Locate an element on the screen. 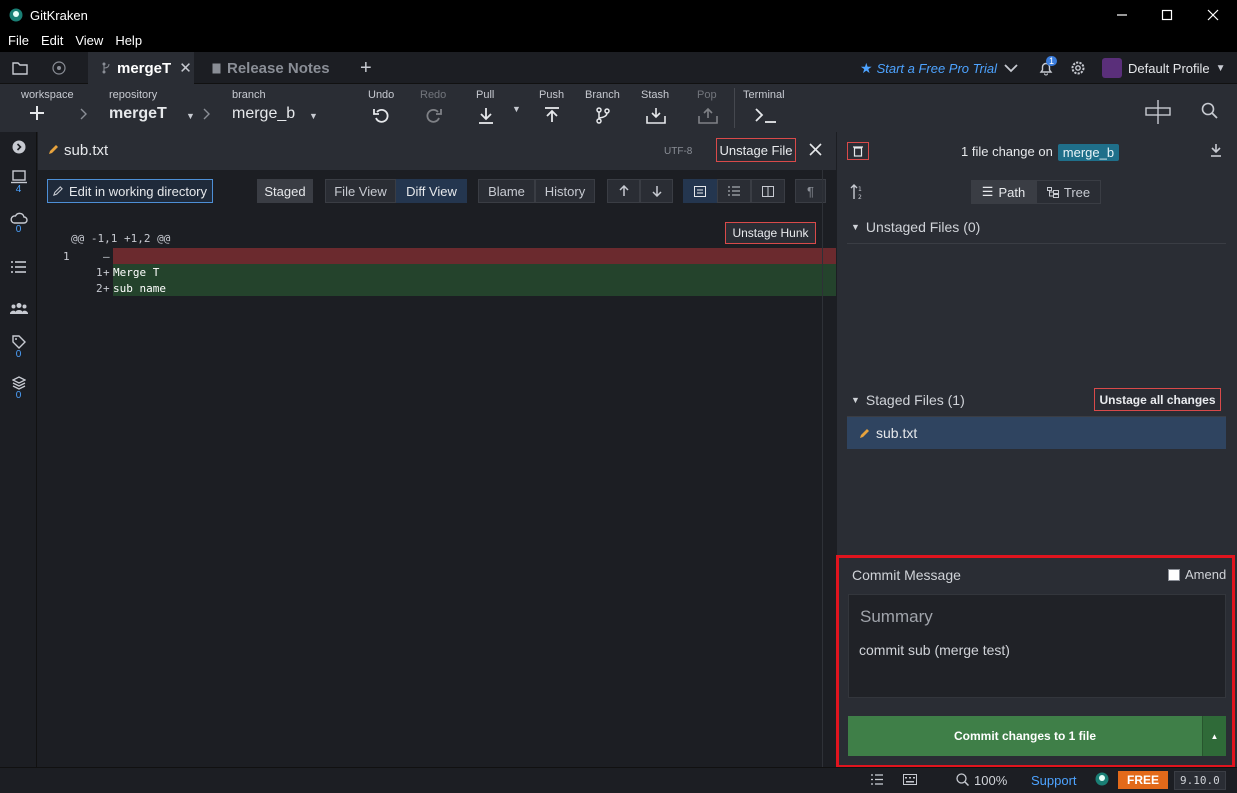 The width and height of the screenshot is (1237, 793). menu-edit: Edit is located at coordinates (52, 39).